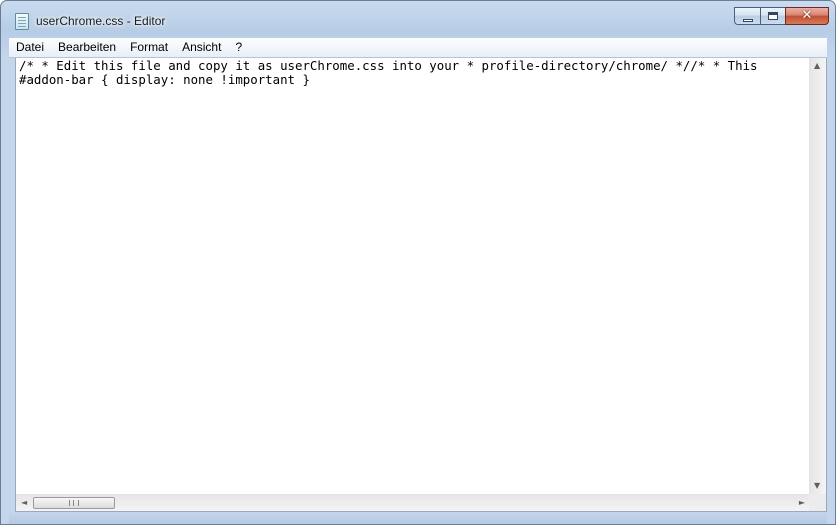 Image resolution: width=838 pixels, height=527 pixels. Describe the element at coordinates (748, 20) in the screenshot. I see `minimize-icon` at that location.